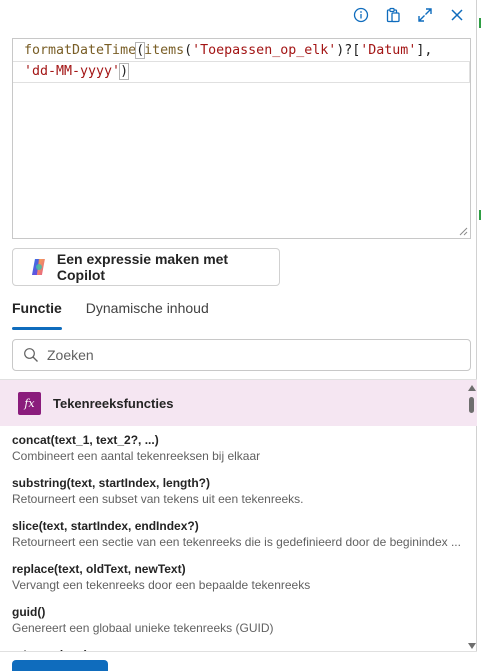 This screenshot has height=671, width=483. What do you see at coordinates (472, 388) in the screenshot?
I see `scroll-up-arrow-icon` at bounding box center [472, 388].